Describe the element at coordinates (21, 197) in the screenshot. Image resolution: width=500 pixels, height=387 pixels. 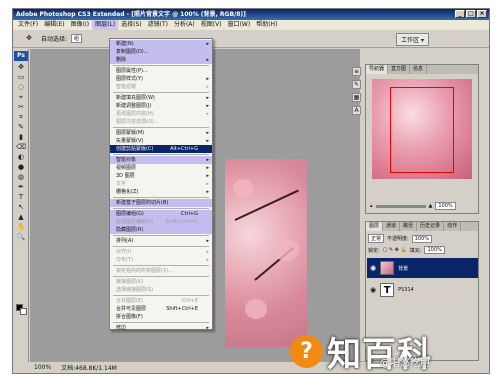
I see `type-tool-icon: T` at that location.